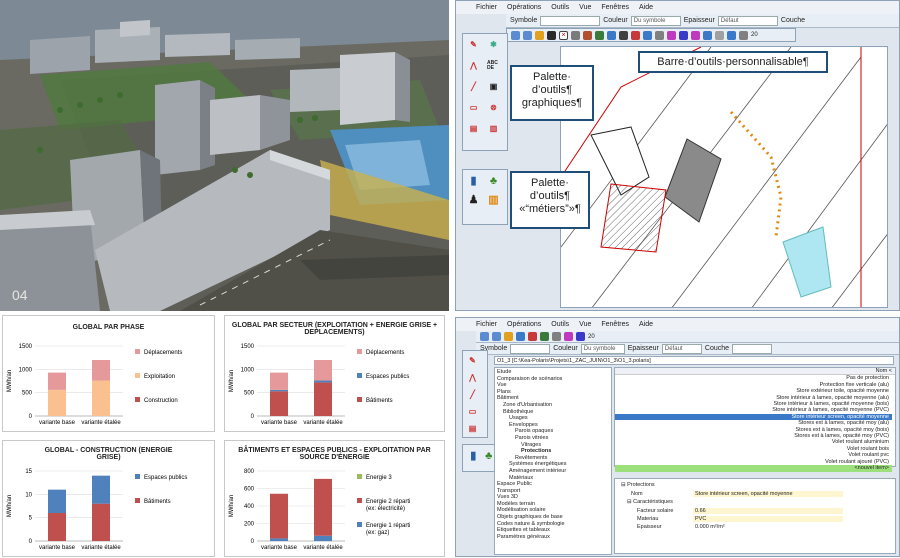 The image size is (900, 558). I want to click on tree-item: Zone d'Urbanisation, so click(553, 405).